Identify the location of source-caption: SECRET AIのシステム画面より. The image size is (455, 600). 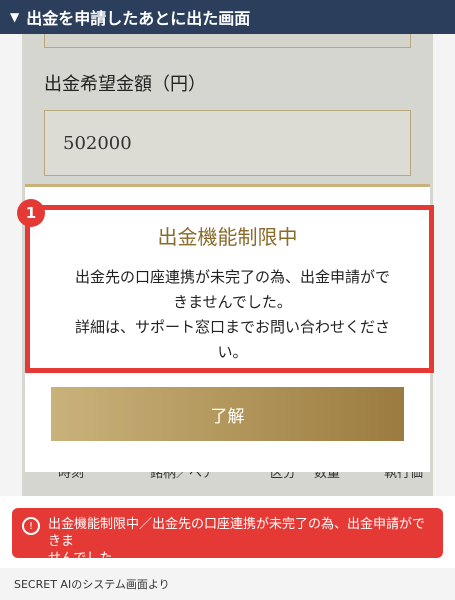
(92, 584).